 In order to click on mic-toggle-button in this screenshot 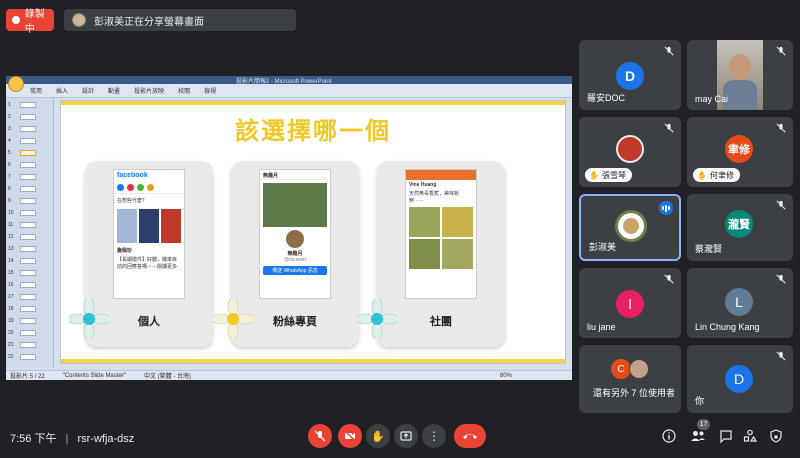, I will do `click(320, 436)`.